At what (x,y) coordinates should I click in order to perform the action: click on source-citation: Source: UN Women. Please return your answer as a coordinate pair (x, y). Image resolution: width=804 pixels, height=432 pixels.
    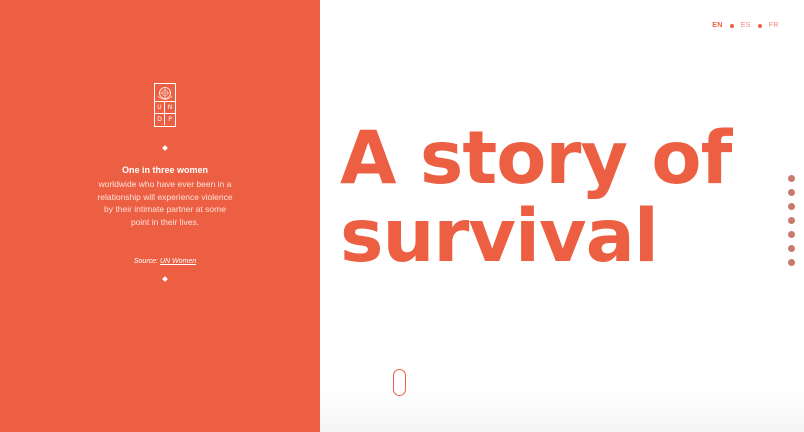
    Looking at the image, I should click on (165, 261).